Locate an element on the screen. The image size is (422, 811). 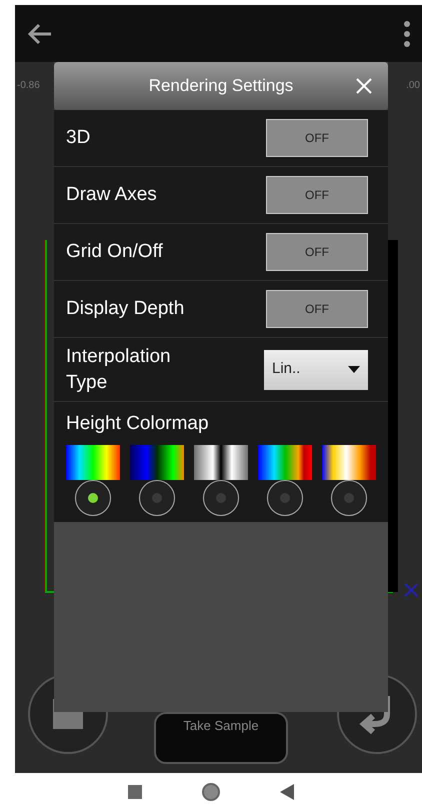
axis-label: -0.86 is located at coordinates (28, 86).